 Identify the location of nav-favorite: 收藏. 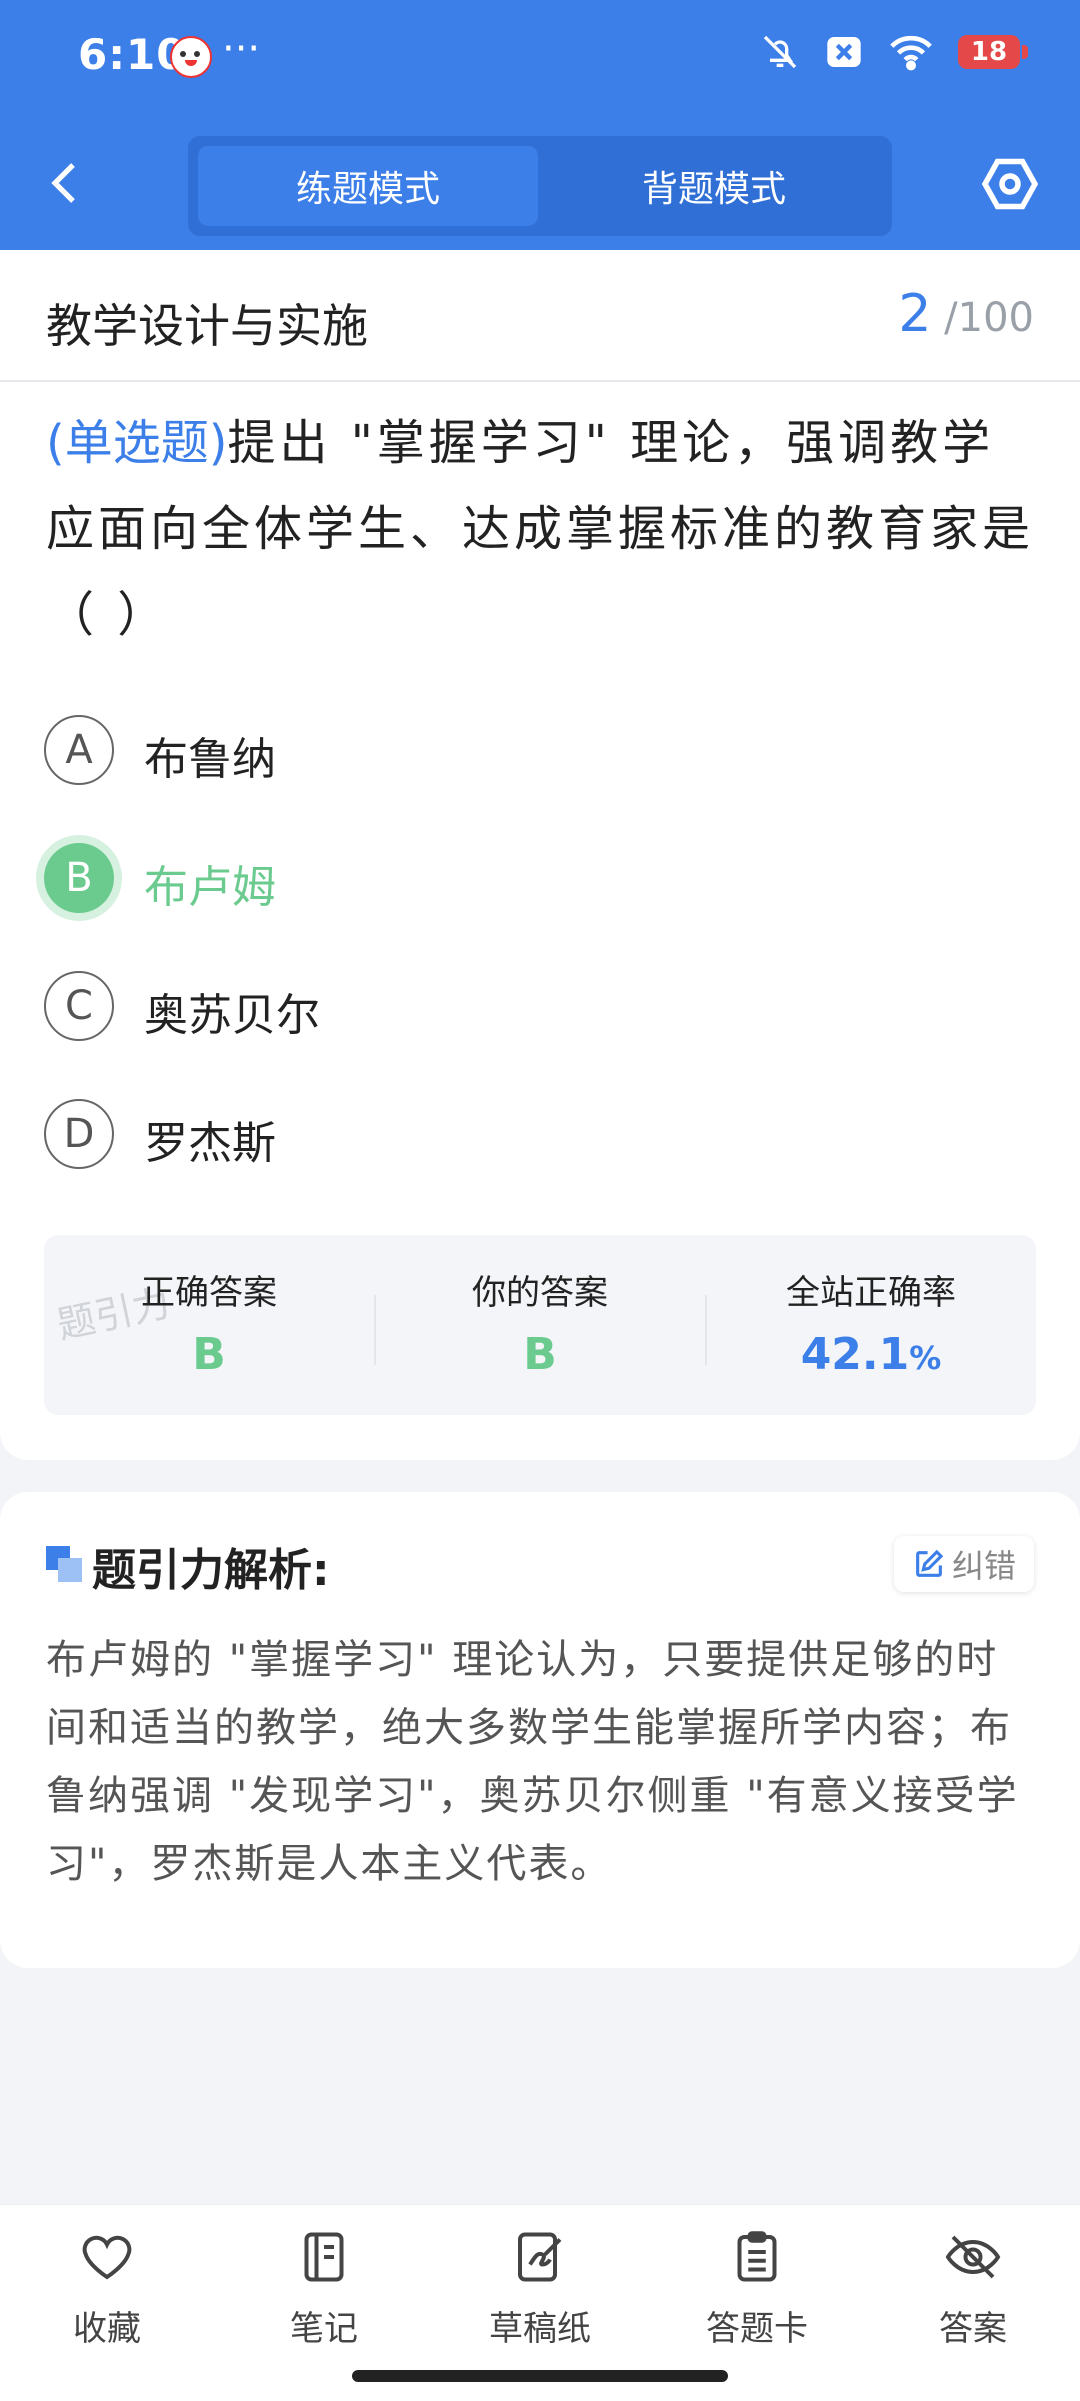
(107, 2292).